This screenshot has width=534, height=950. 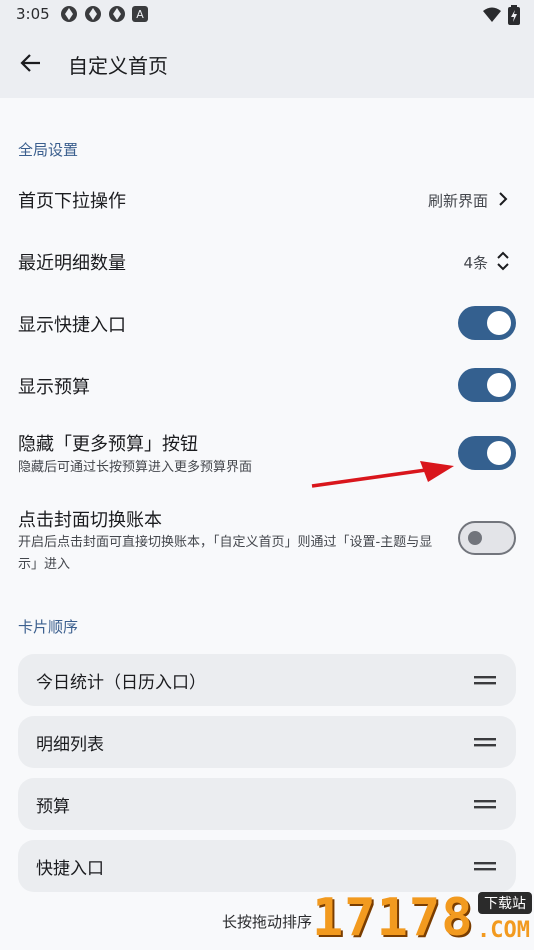 I want to click on setting-show-budget: 显示预算, so click(x=267, y=385).